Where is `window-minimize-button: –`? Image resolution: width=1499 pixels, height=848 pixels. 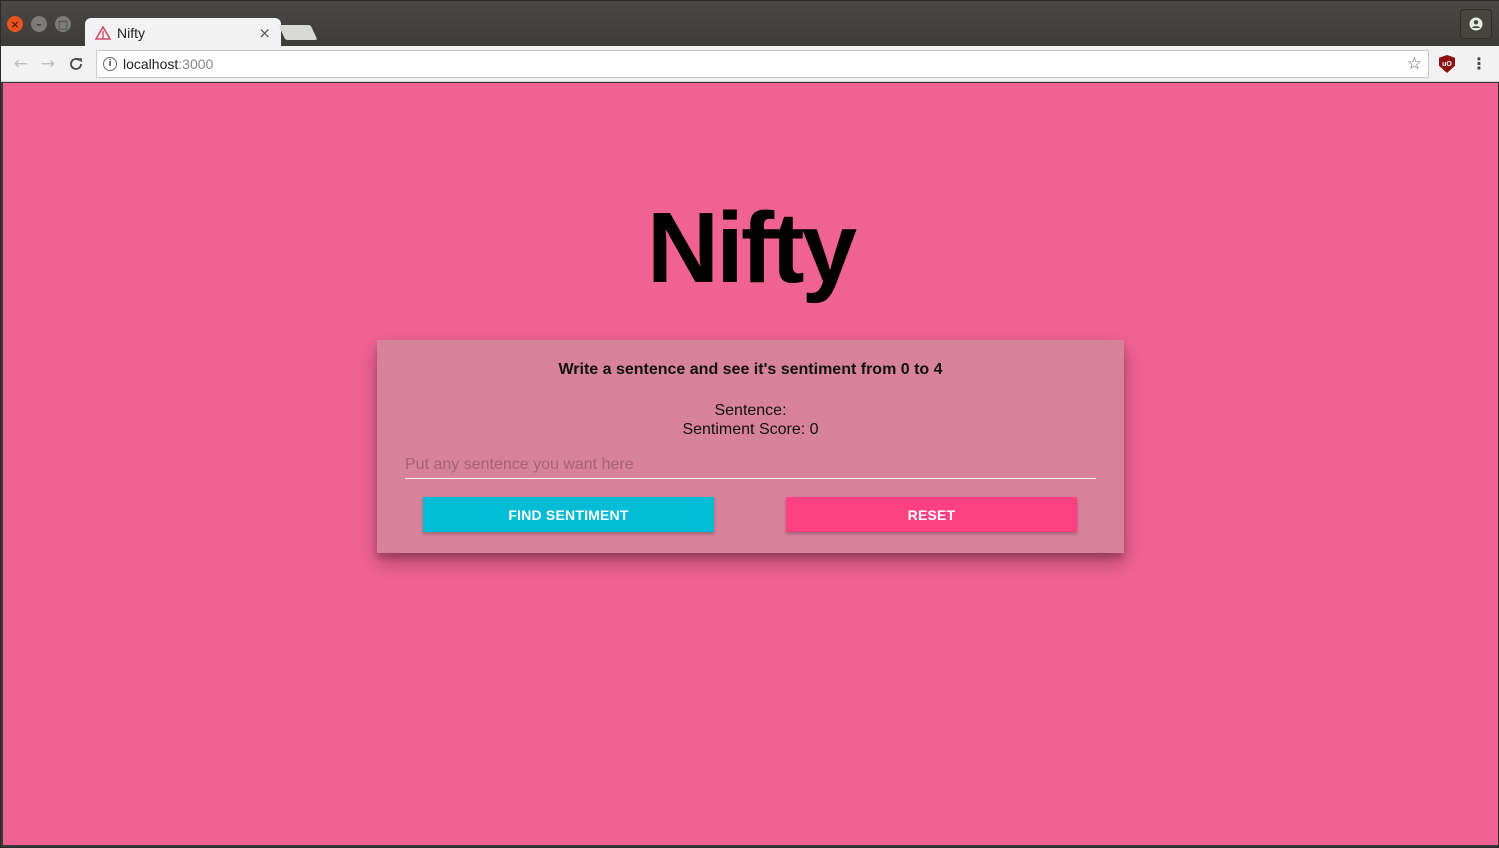 window-minimize-button: – is located at coordinates (39, 24).